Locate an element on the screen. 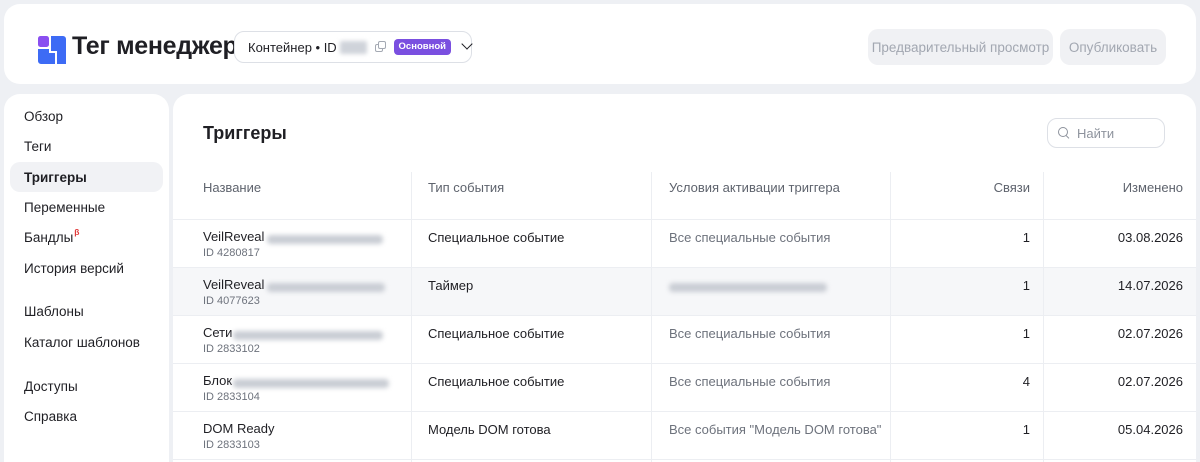  sidebar-item-tags: Теги is located at coordinates (86, 146).